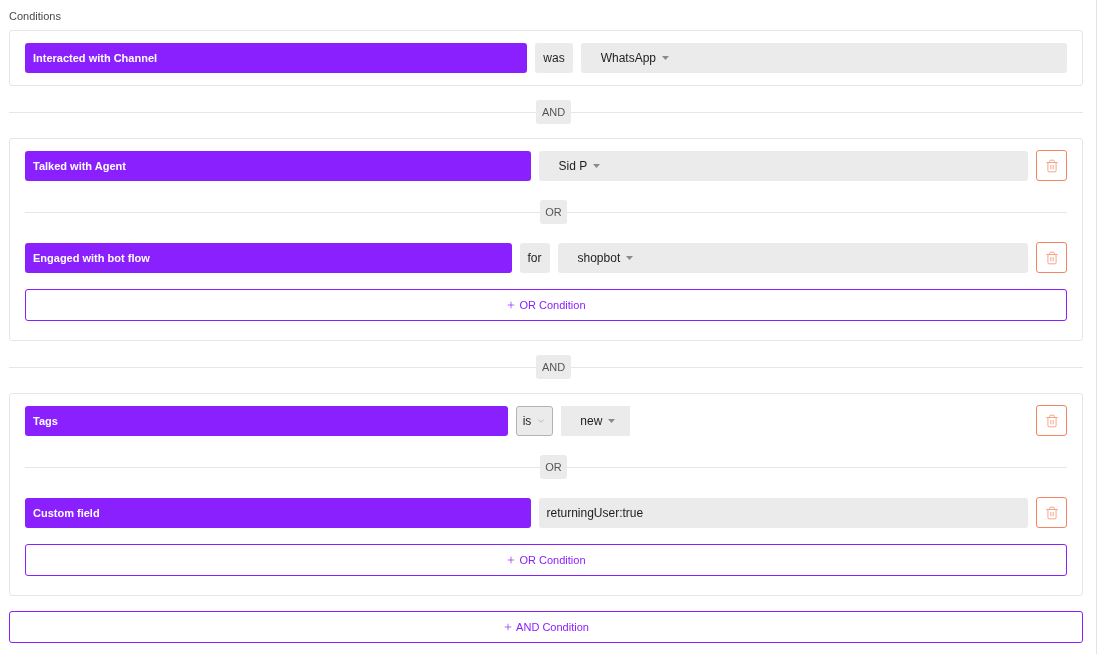 The image size is (1100, 654). What do you see at coordinates (596, 420) in the screenshot?
I see `value-dropdown: new` at bounding box center [596, 420].